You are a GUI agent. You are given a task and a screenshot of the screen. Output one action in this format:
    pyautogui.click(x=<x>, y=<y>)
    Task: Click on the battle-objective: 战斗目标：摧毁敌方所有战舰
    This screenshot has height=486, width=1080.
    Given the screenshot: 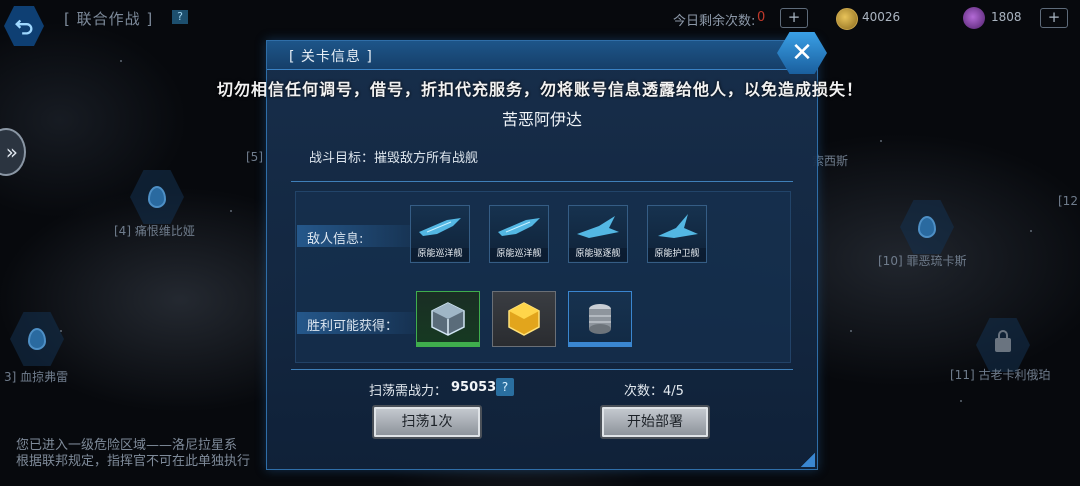 What is the action you would take?
    pyautogui.click(x=394, y=158)
    